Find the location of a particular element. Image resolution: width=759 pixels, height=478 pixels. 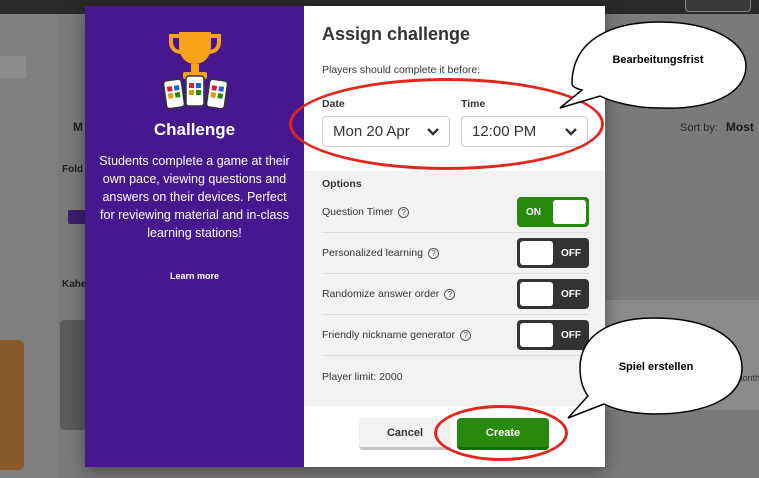

randomize-answer-order-toggle: OFF is located at coordinates (553, 294).